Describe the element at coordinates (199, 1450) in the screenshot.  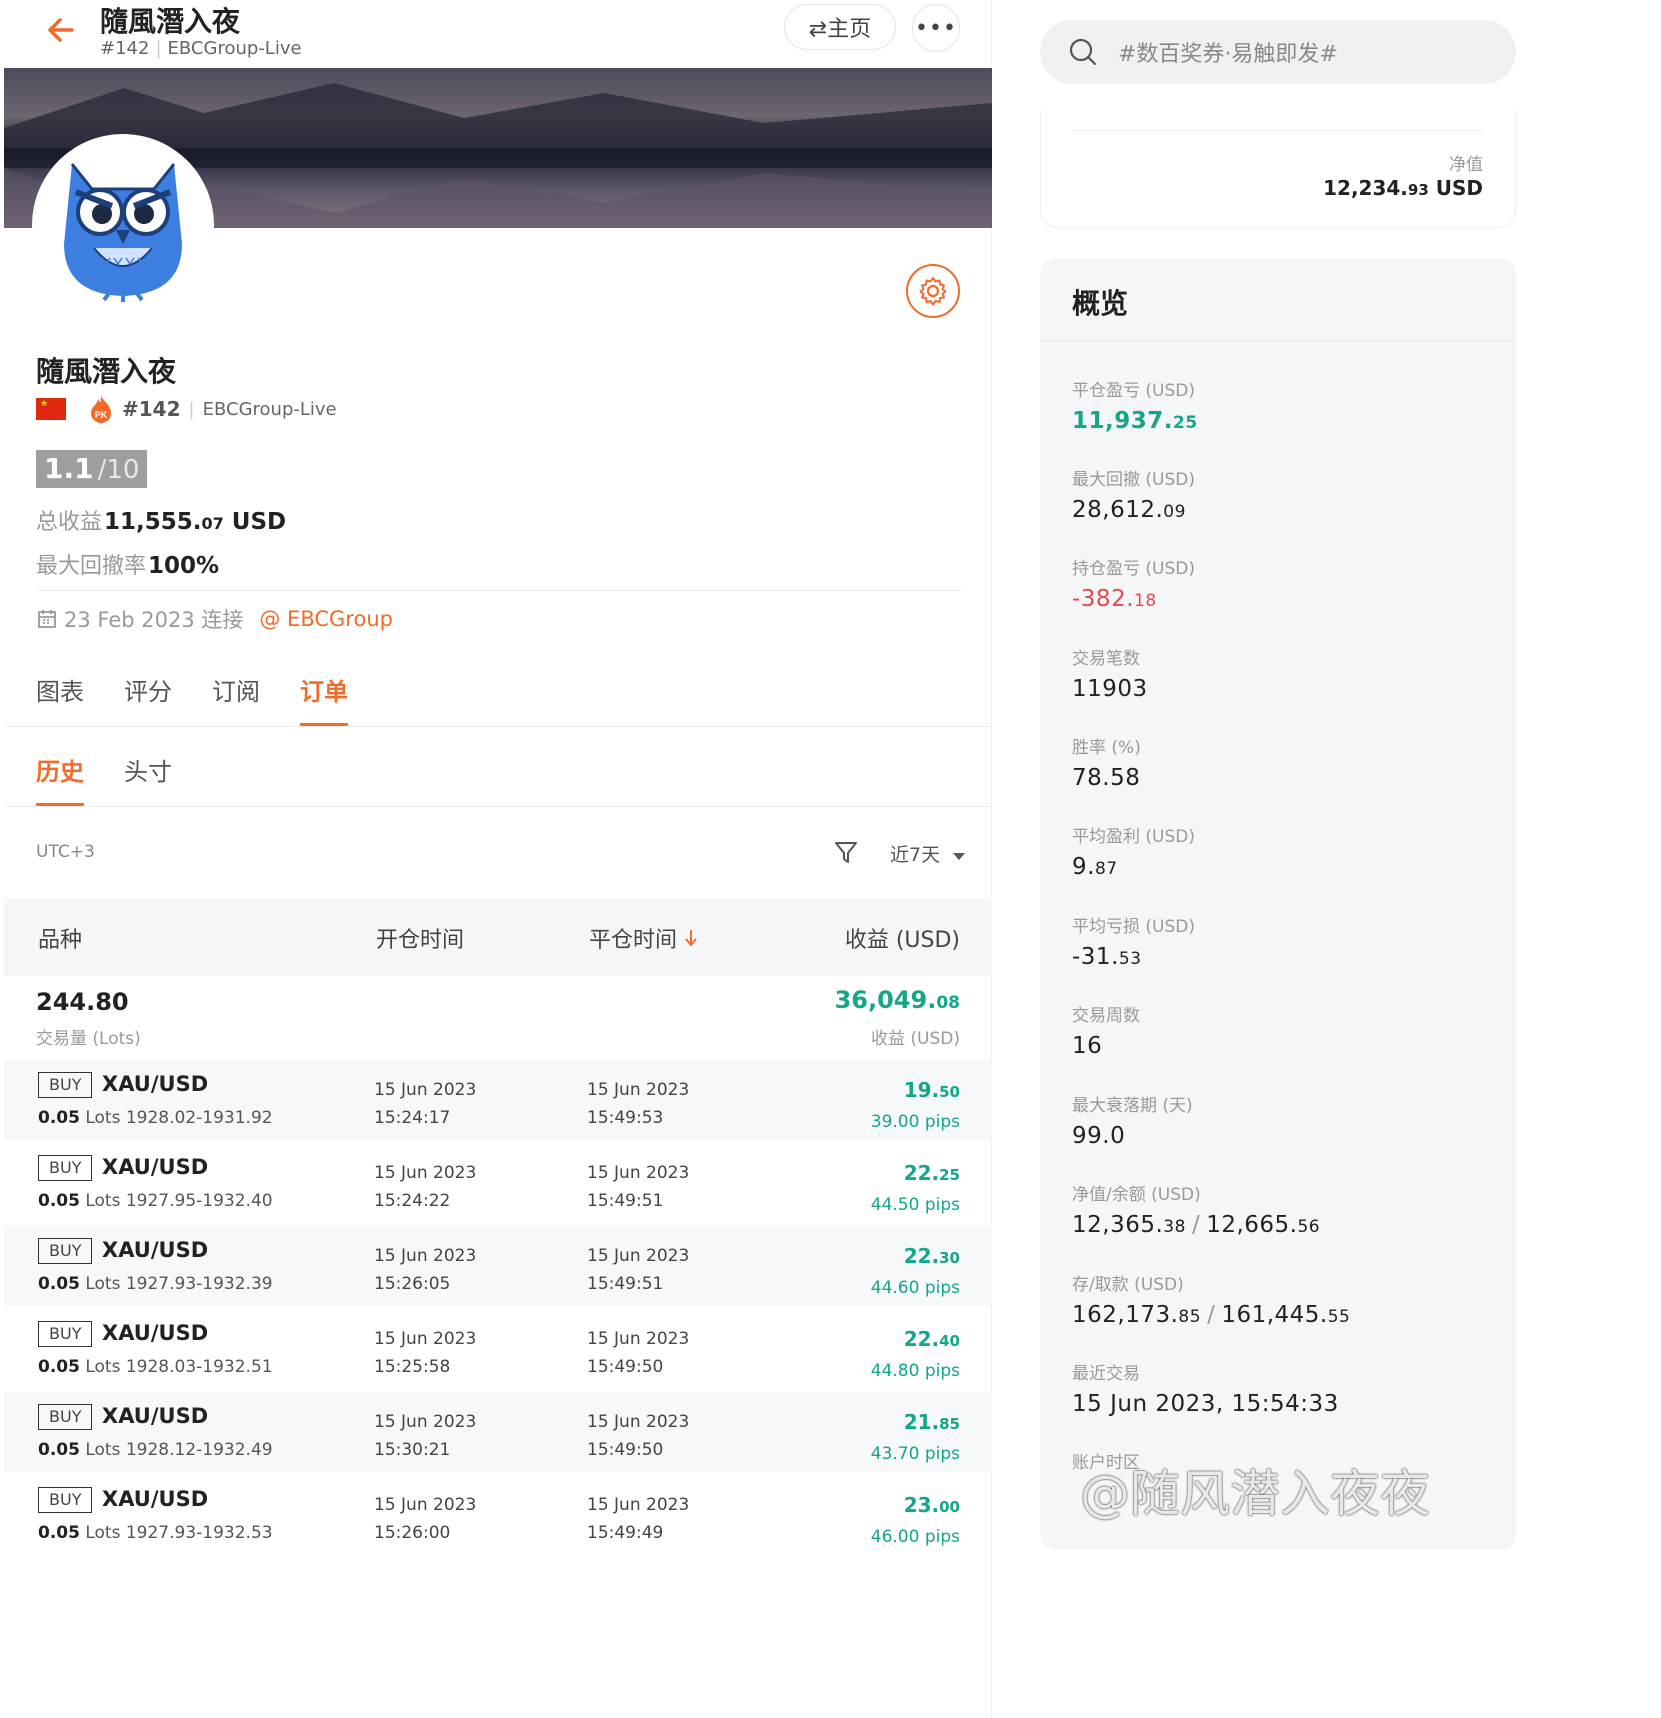
I see `price-range: 1928.12-1932.49` at that location.